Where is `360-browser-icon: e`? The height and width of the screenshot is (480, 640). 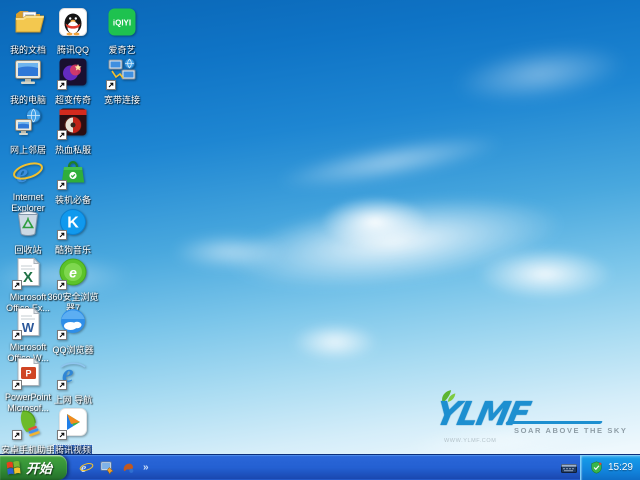
360-browser-icon: e is located at coordinates (73, 273).